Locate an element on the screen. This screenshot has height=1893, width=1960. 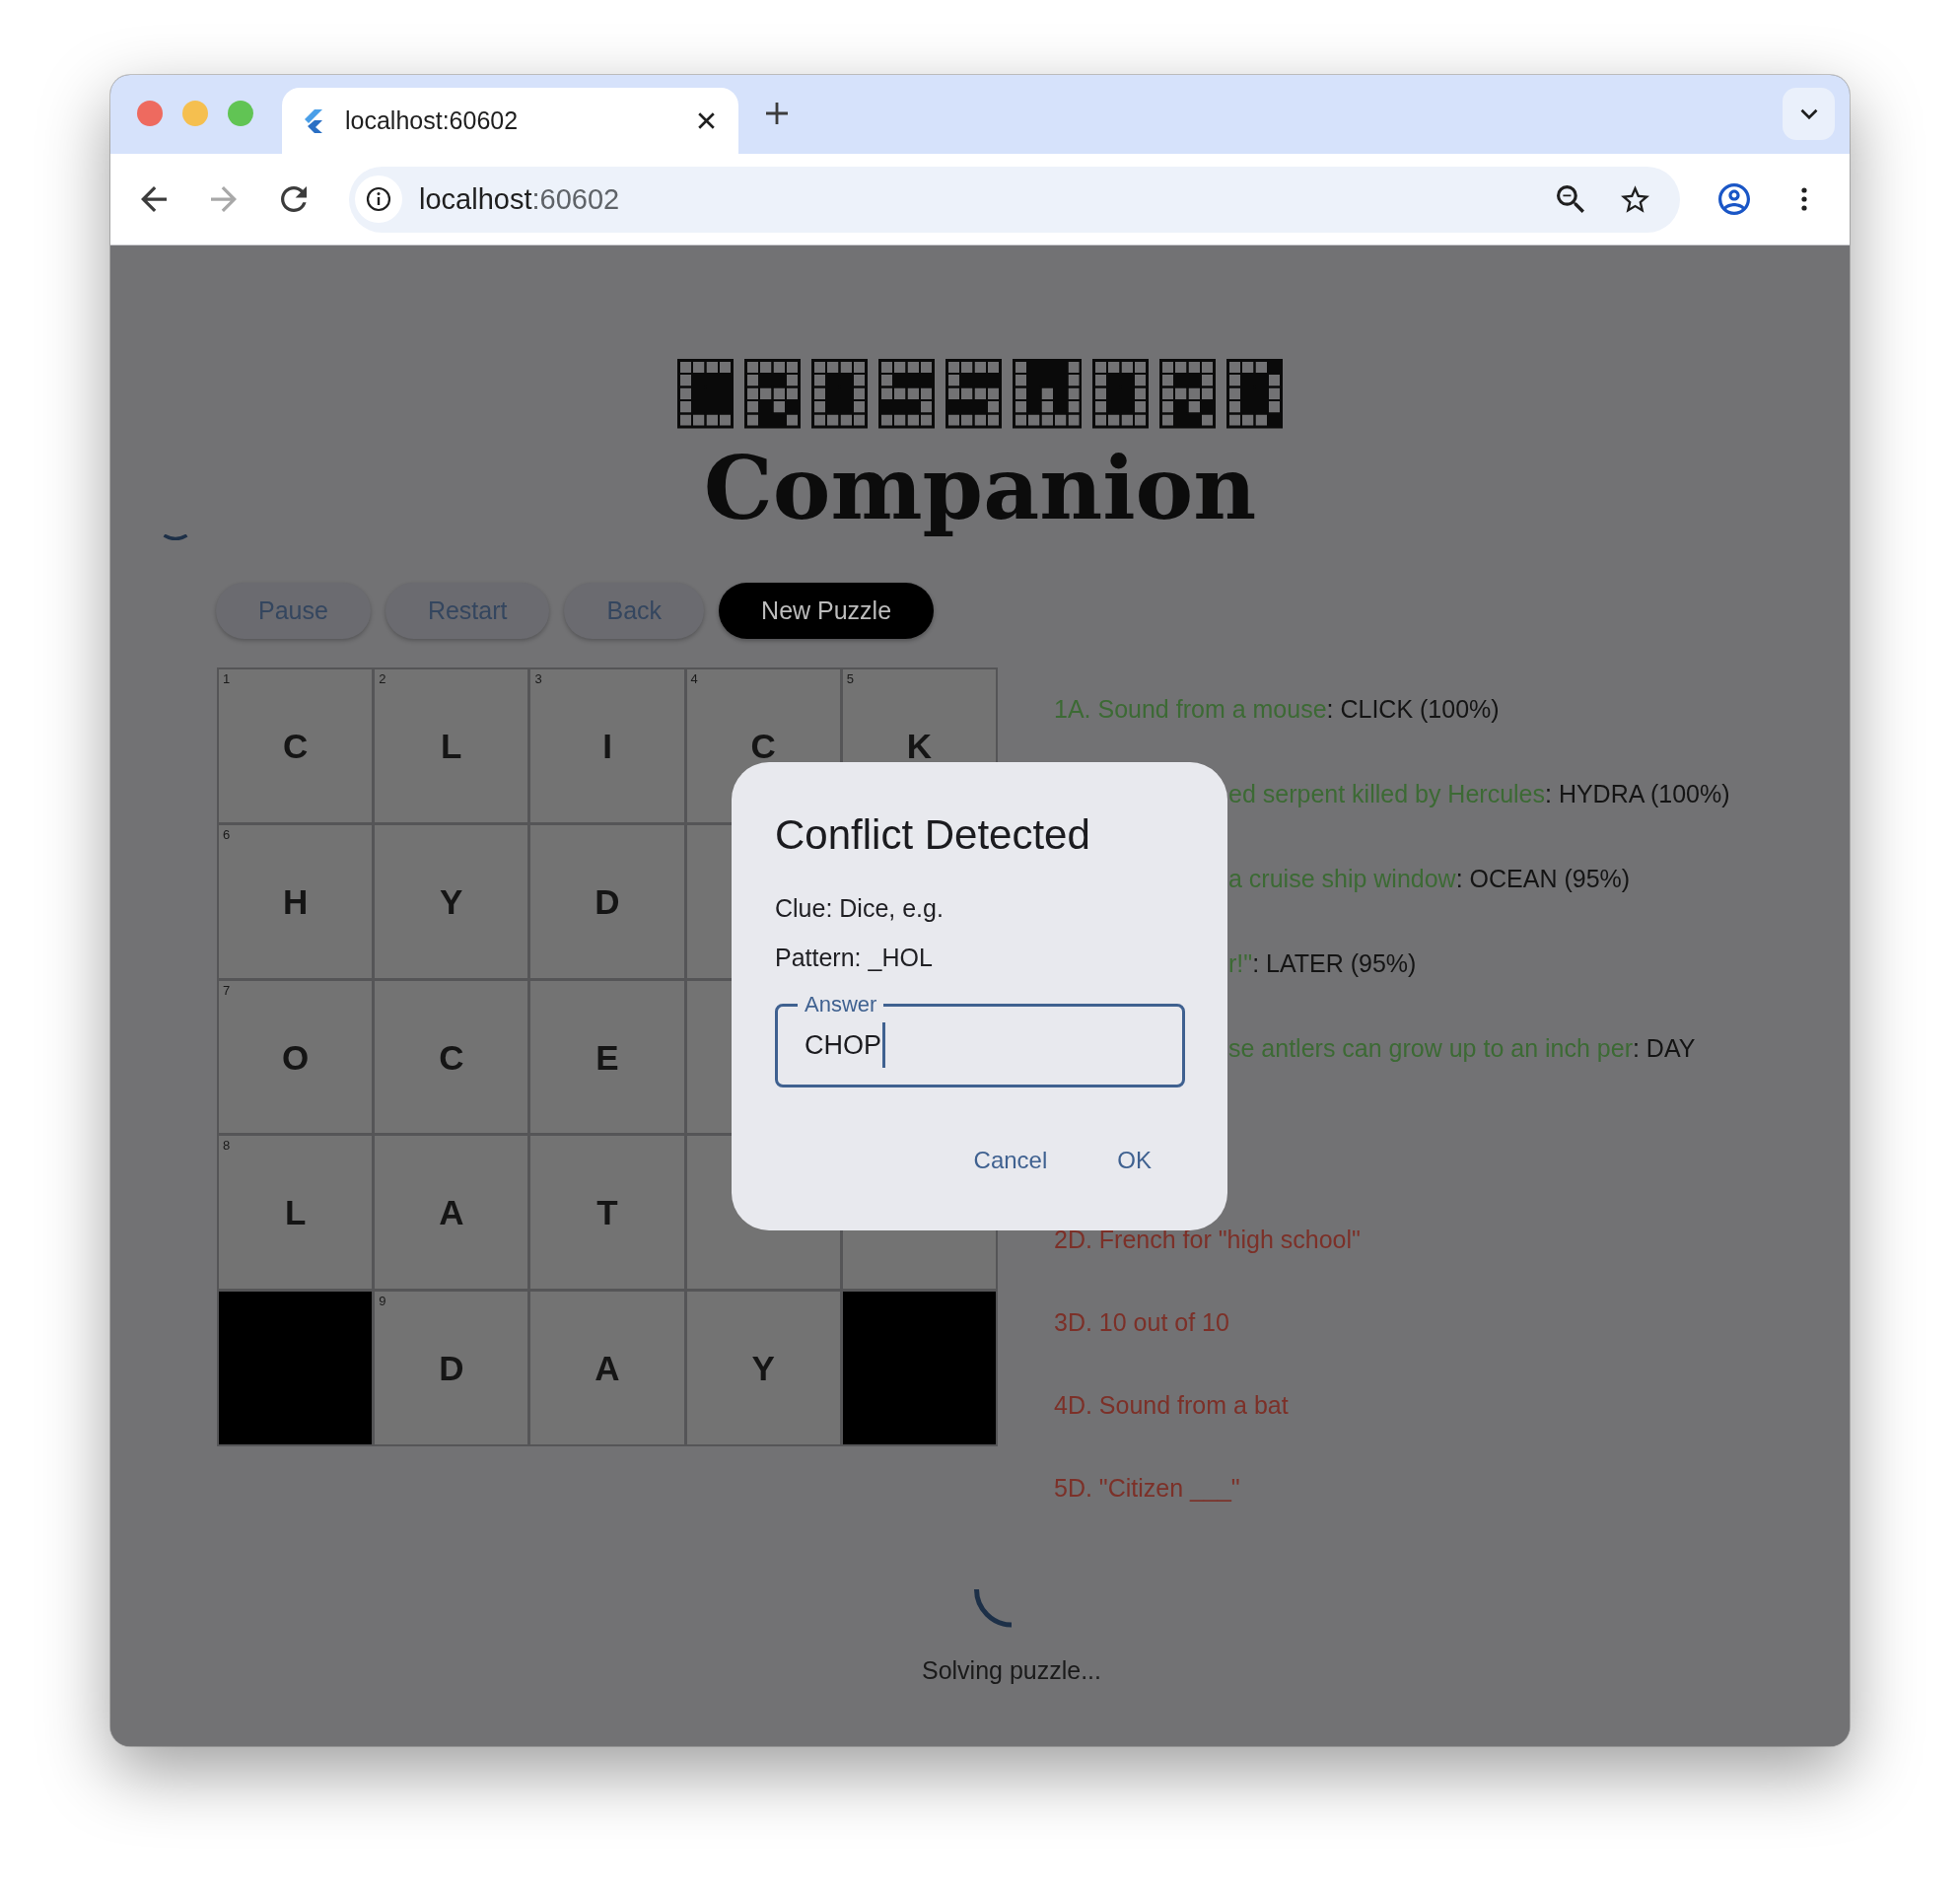
cell-letter: T is located at coordinates (607, 1212).